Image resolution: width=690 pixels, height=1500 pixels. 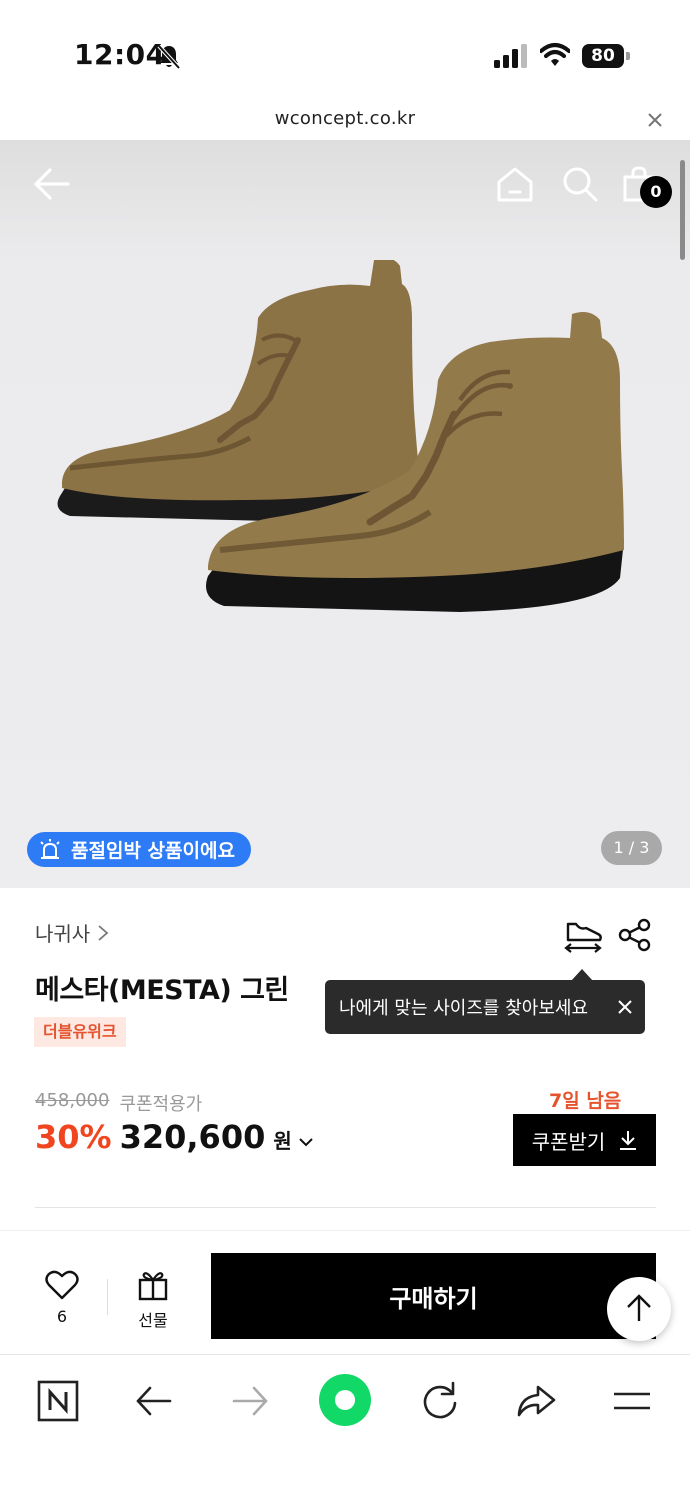 I want to click on coupon-days-left: 7일 남음, so click(x=585, y=1101).